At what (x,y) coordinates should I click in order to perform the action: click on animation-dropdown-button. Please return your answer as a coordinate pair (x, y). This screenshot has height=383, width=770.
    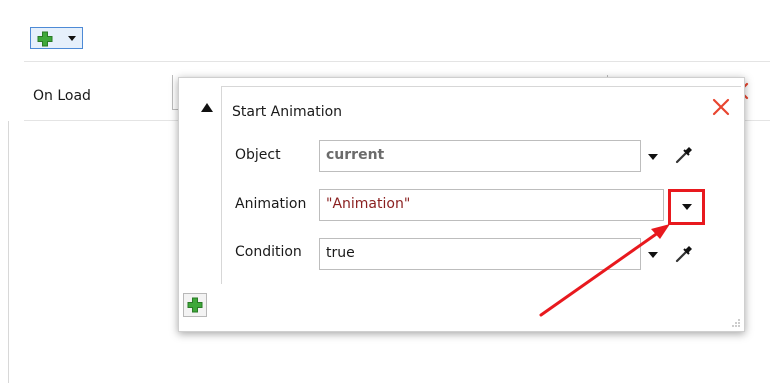
    Looking at the image, I should click on (686, 207).